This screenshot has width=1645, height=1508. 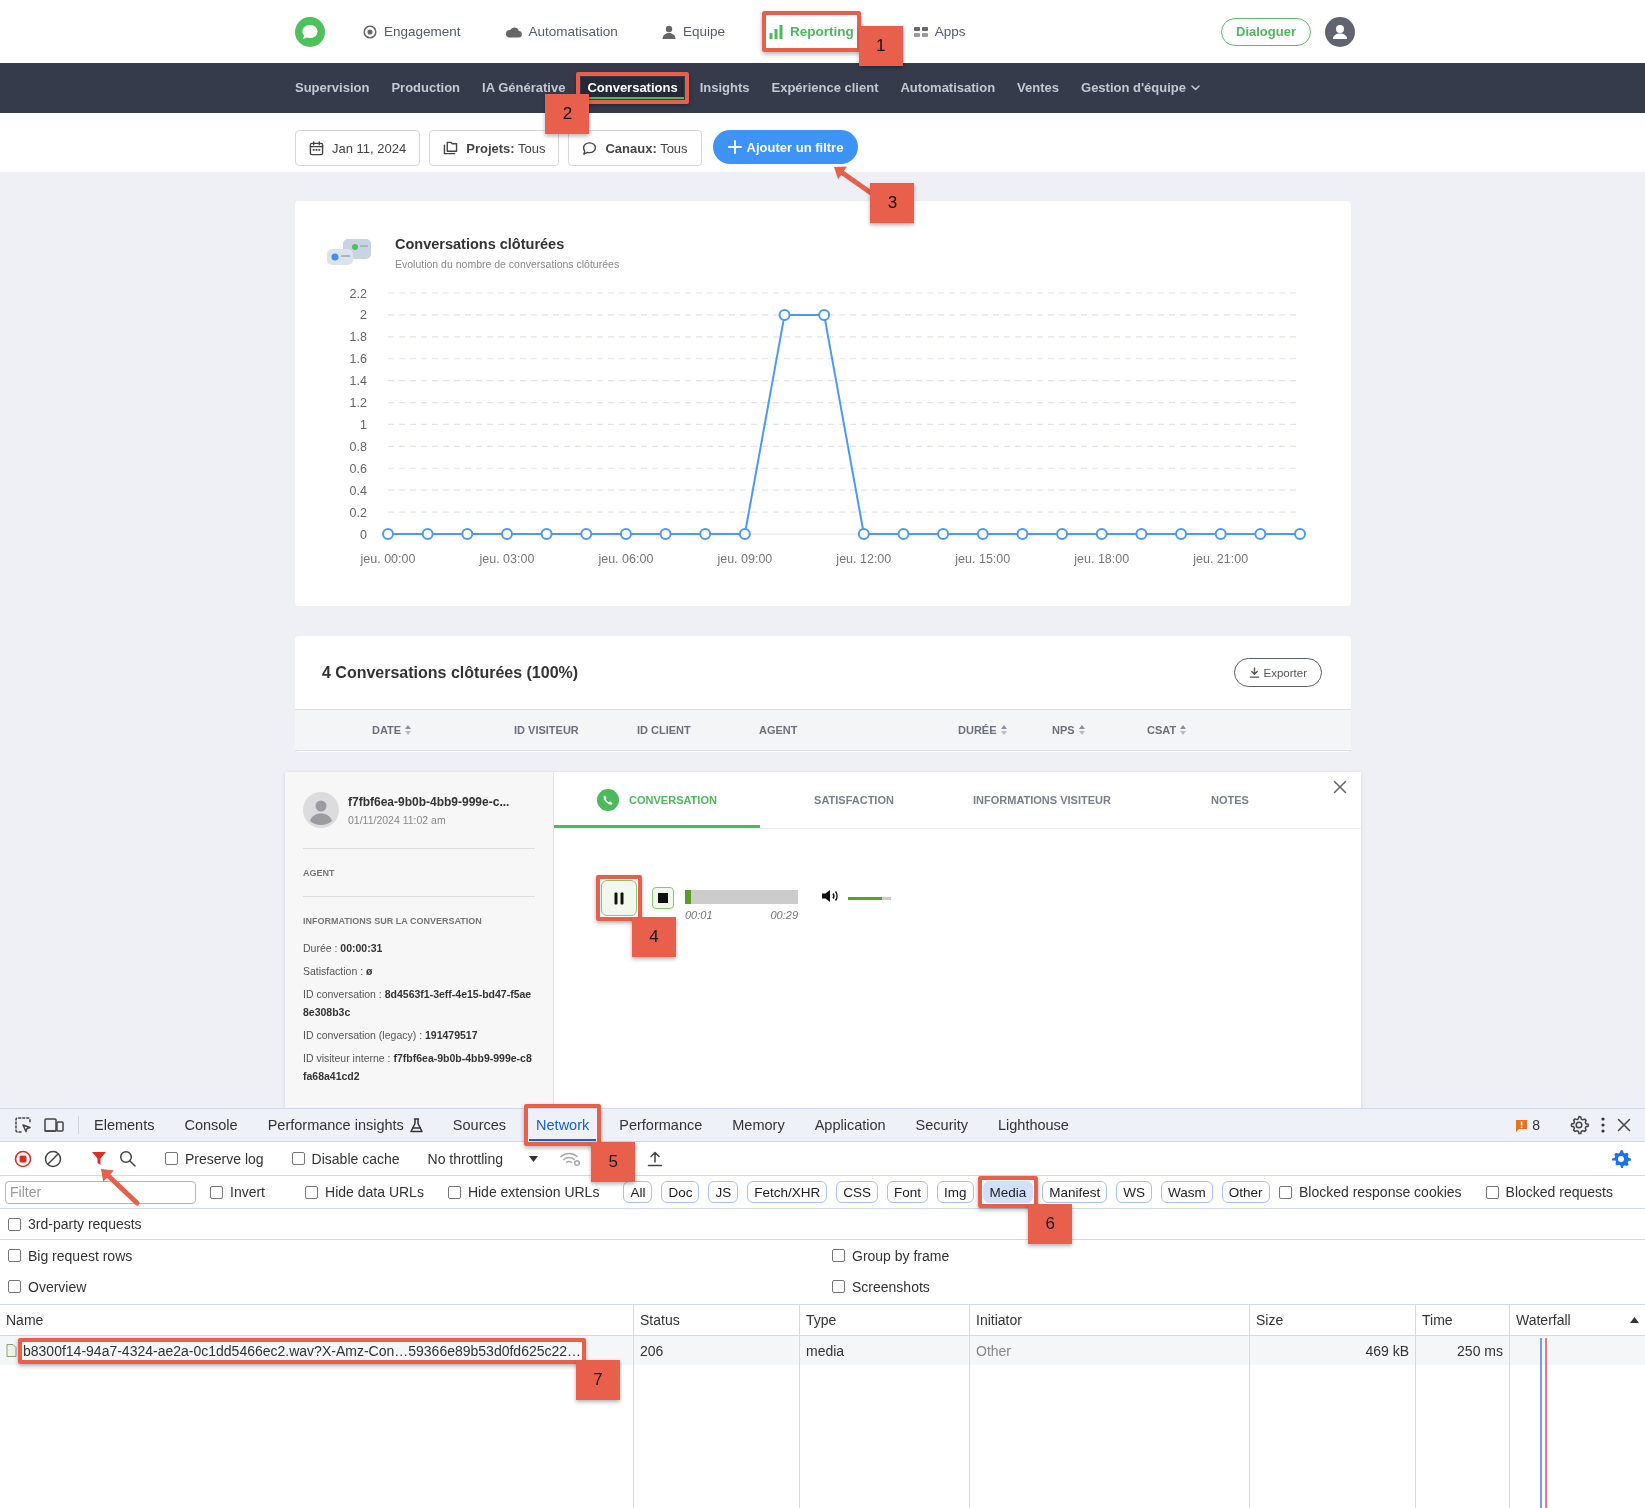 What do you see at coordinates (99, 1158) in the screenshot?
I see `filter-icon` at bounding box center [99, 1158].